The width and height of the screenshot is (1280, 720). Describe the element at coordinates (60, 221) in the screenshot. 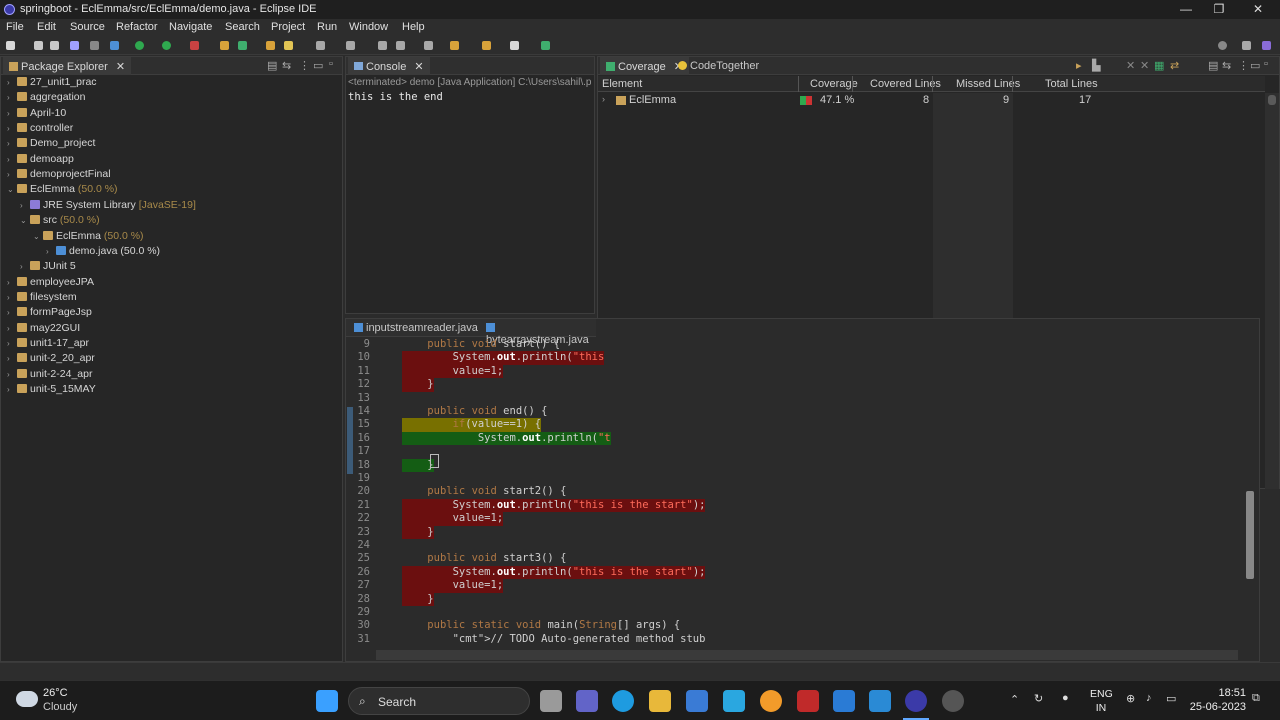

I see `tree-item: ⌄ src (50.0 %)` at that location.